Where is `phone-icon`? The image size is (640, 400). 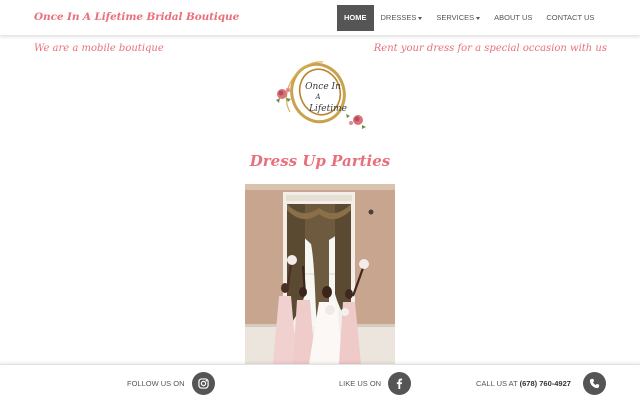 phone-icon is located at coordinates (594, 383).